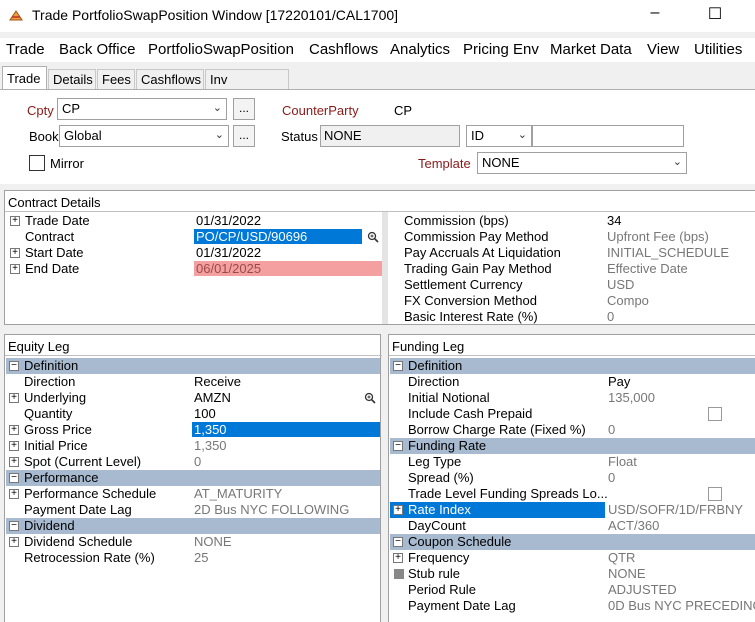 The width and height of the screenshot is (755, 622). What do you see at coordinates (499, 136) in the screenshot?
I see `id-type-select: ID ⌄` at bounding box center [499, 136].